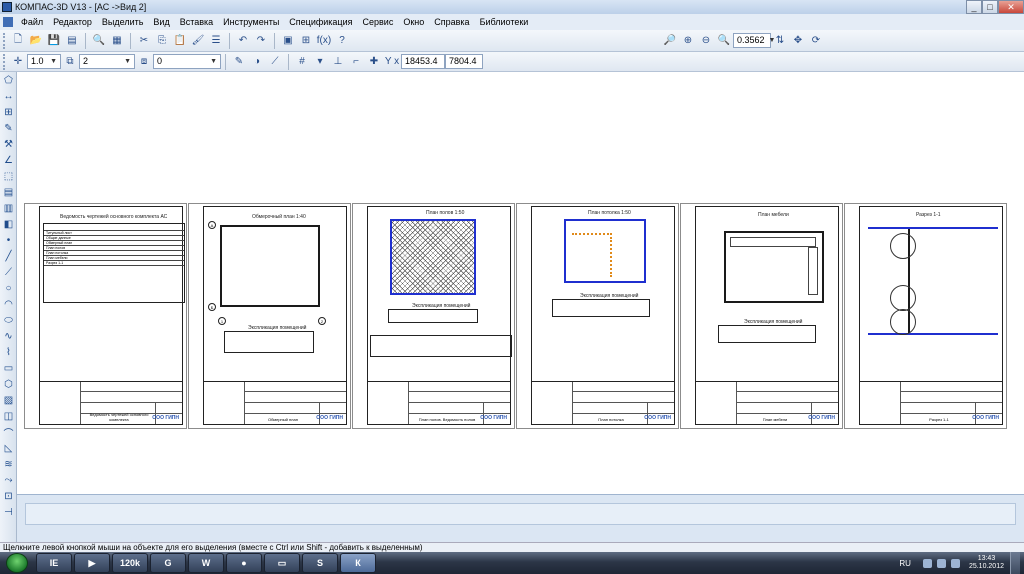 This screenshot has height=574, width=1024. Describe the element at coordinates (451, 22) in the screenshot. I see `menu-help: Справка` at that location.